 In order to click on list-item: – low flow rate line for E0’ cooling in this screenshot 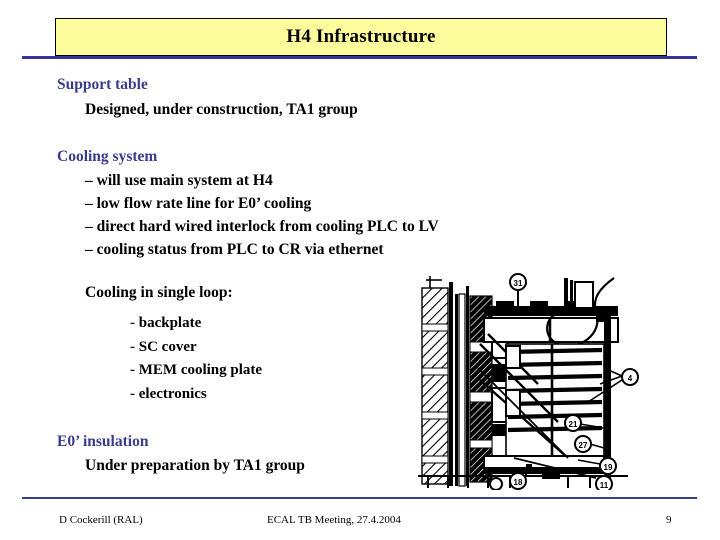, I will do `click(198, 203)`.